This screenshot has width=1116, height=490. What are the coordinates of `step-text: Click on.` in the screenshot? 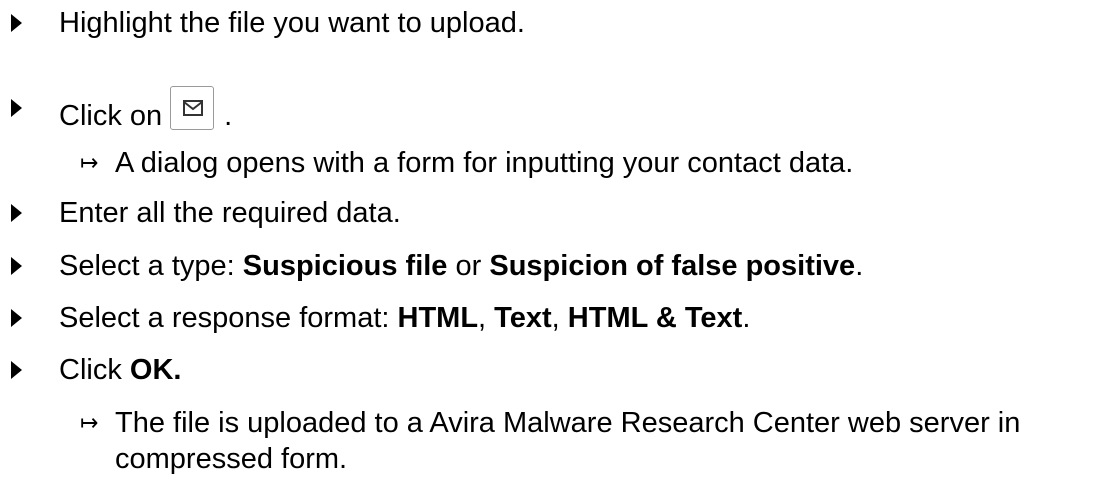 It's located at (146, 110).